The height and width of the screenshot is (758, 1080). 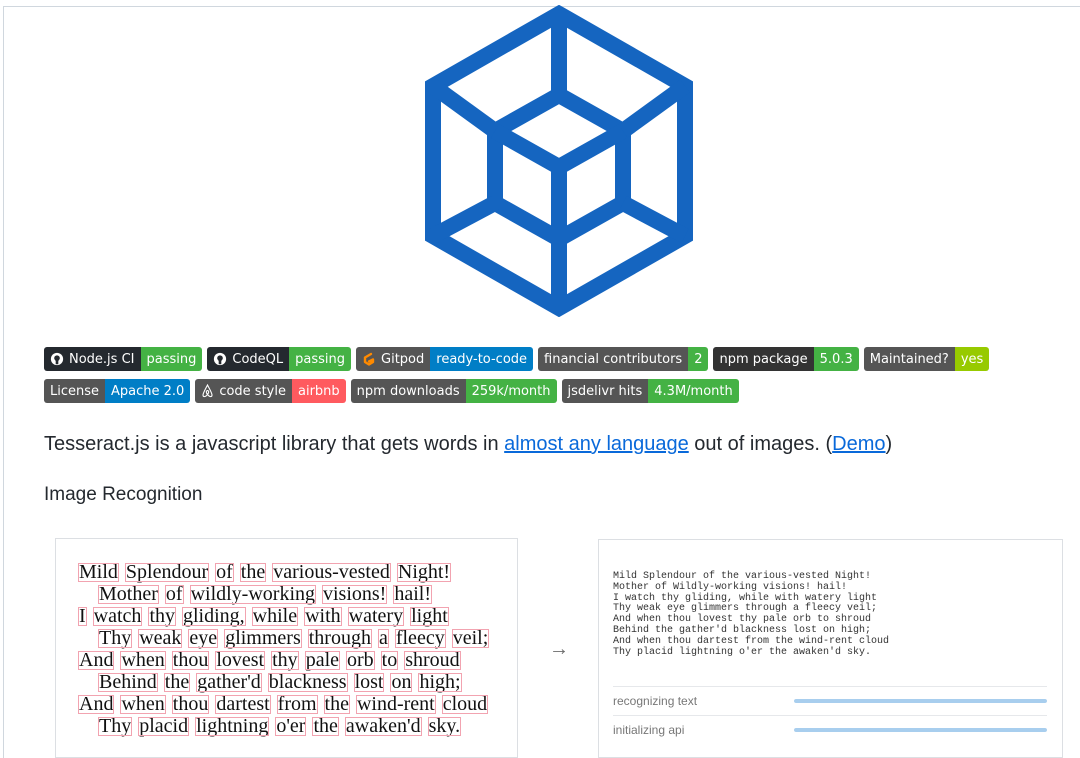 What do you see at coordinates (858, 444) in the screenshot?
I see `demo-link: Demo` at bounding box center [858, 444].